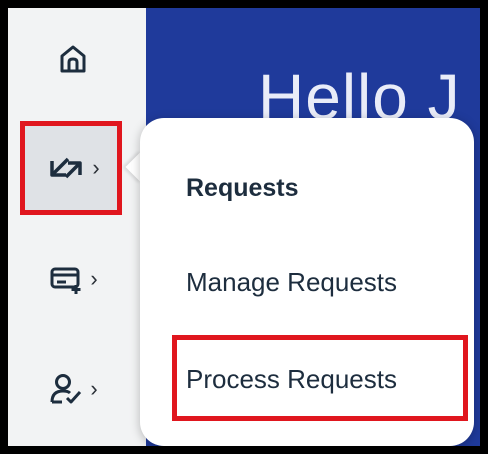  What do you see at coordinates (66, 168) in the screenshot?
I see `requests-icon` at bounding box center [66, 168].